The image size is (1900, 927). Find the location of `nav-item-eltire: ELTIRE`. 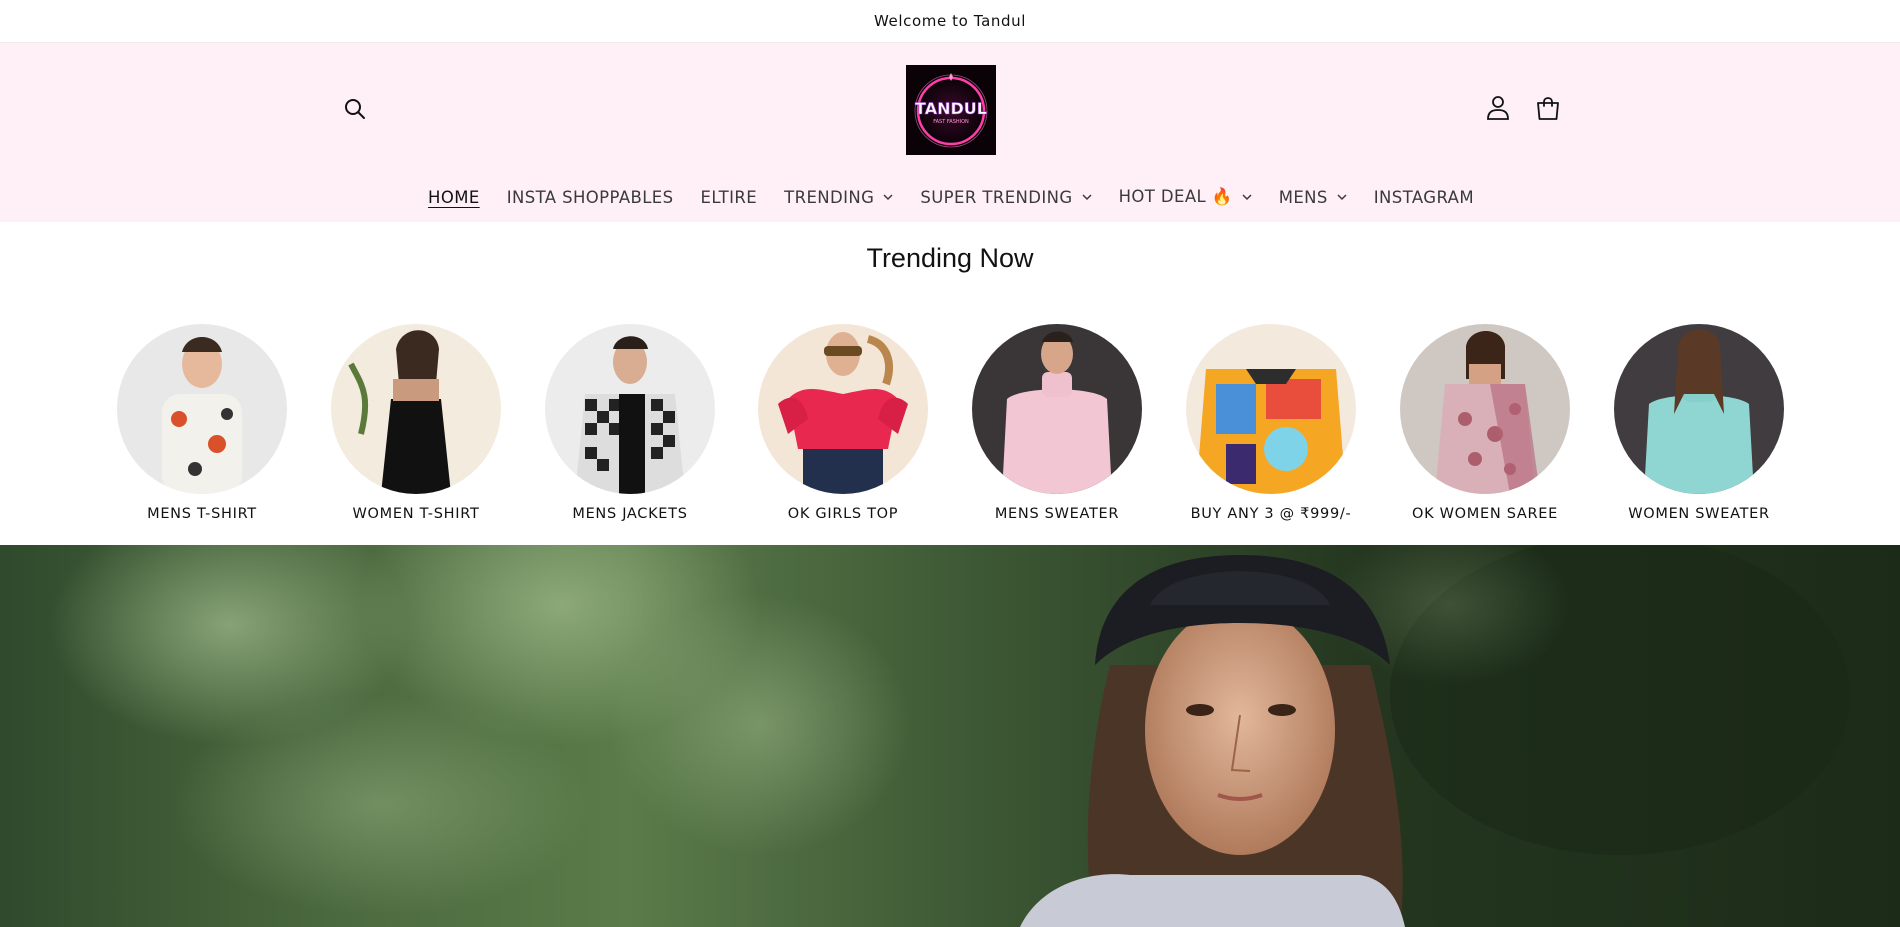

nav-item-eltire: ELTIRE is located at coordinates (729, 197).